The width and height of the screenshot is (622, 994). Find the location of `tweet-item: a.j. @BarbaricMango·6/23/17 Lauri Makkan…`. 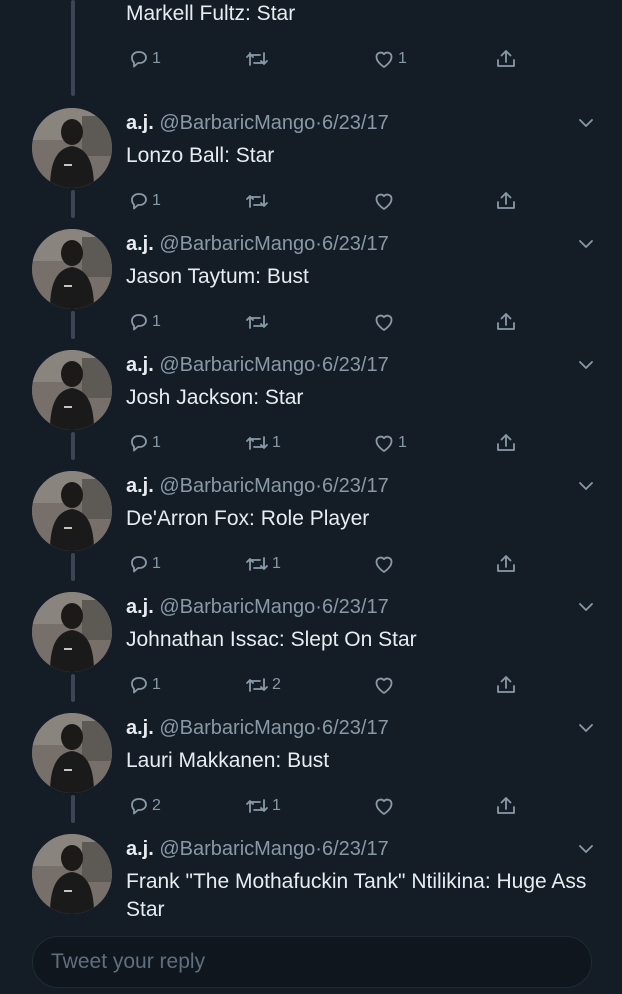

tweet-item: a.j. @BarbaricMango·6/23/17 Lauri Makkan… is located at coordinates (311, 773).